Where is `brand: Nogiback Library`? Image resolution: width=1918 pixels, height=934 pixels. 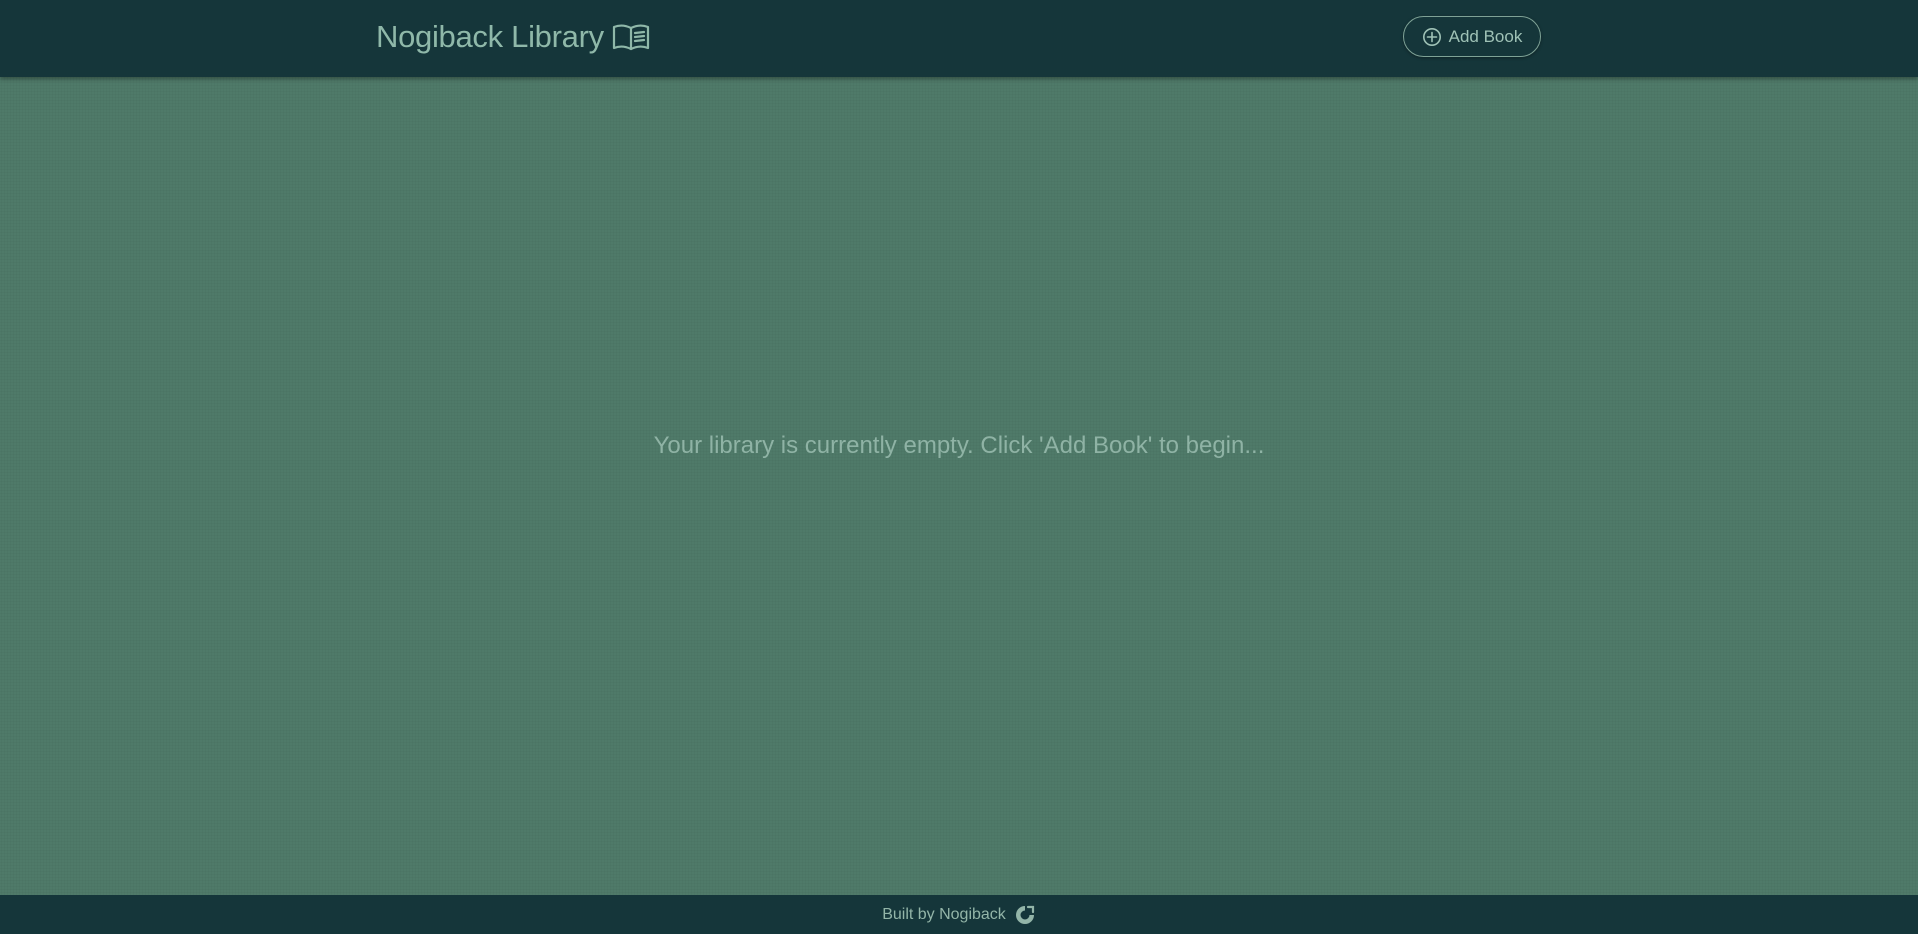
brand: Nogiback Library is located at coordinates (513, 37).